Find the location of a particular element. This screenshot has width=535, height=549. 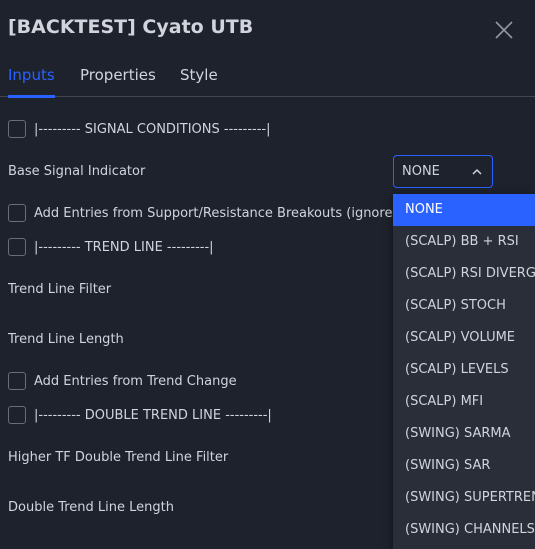

tab-properties: Properties is located at coordinates (118, 80).